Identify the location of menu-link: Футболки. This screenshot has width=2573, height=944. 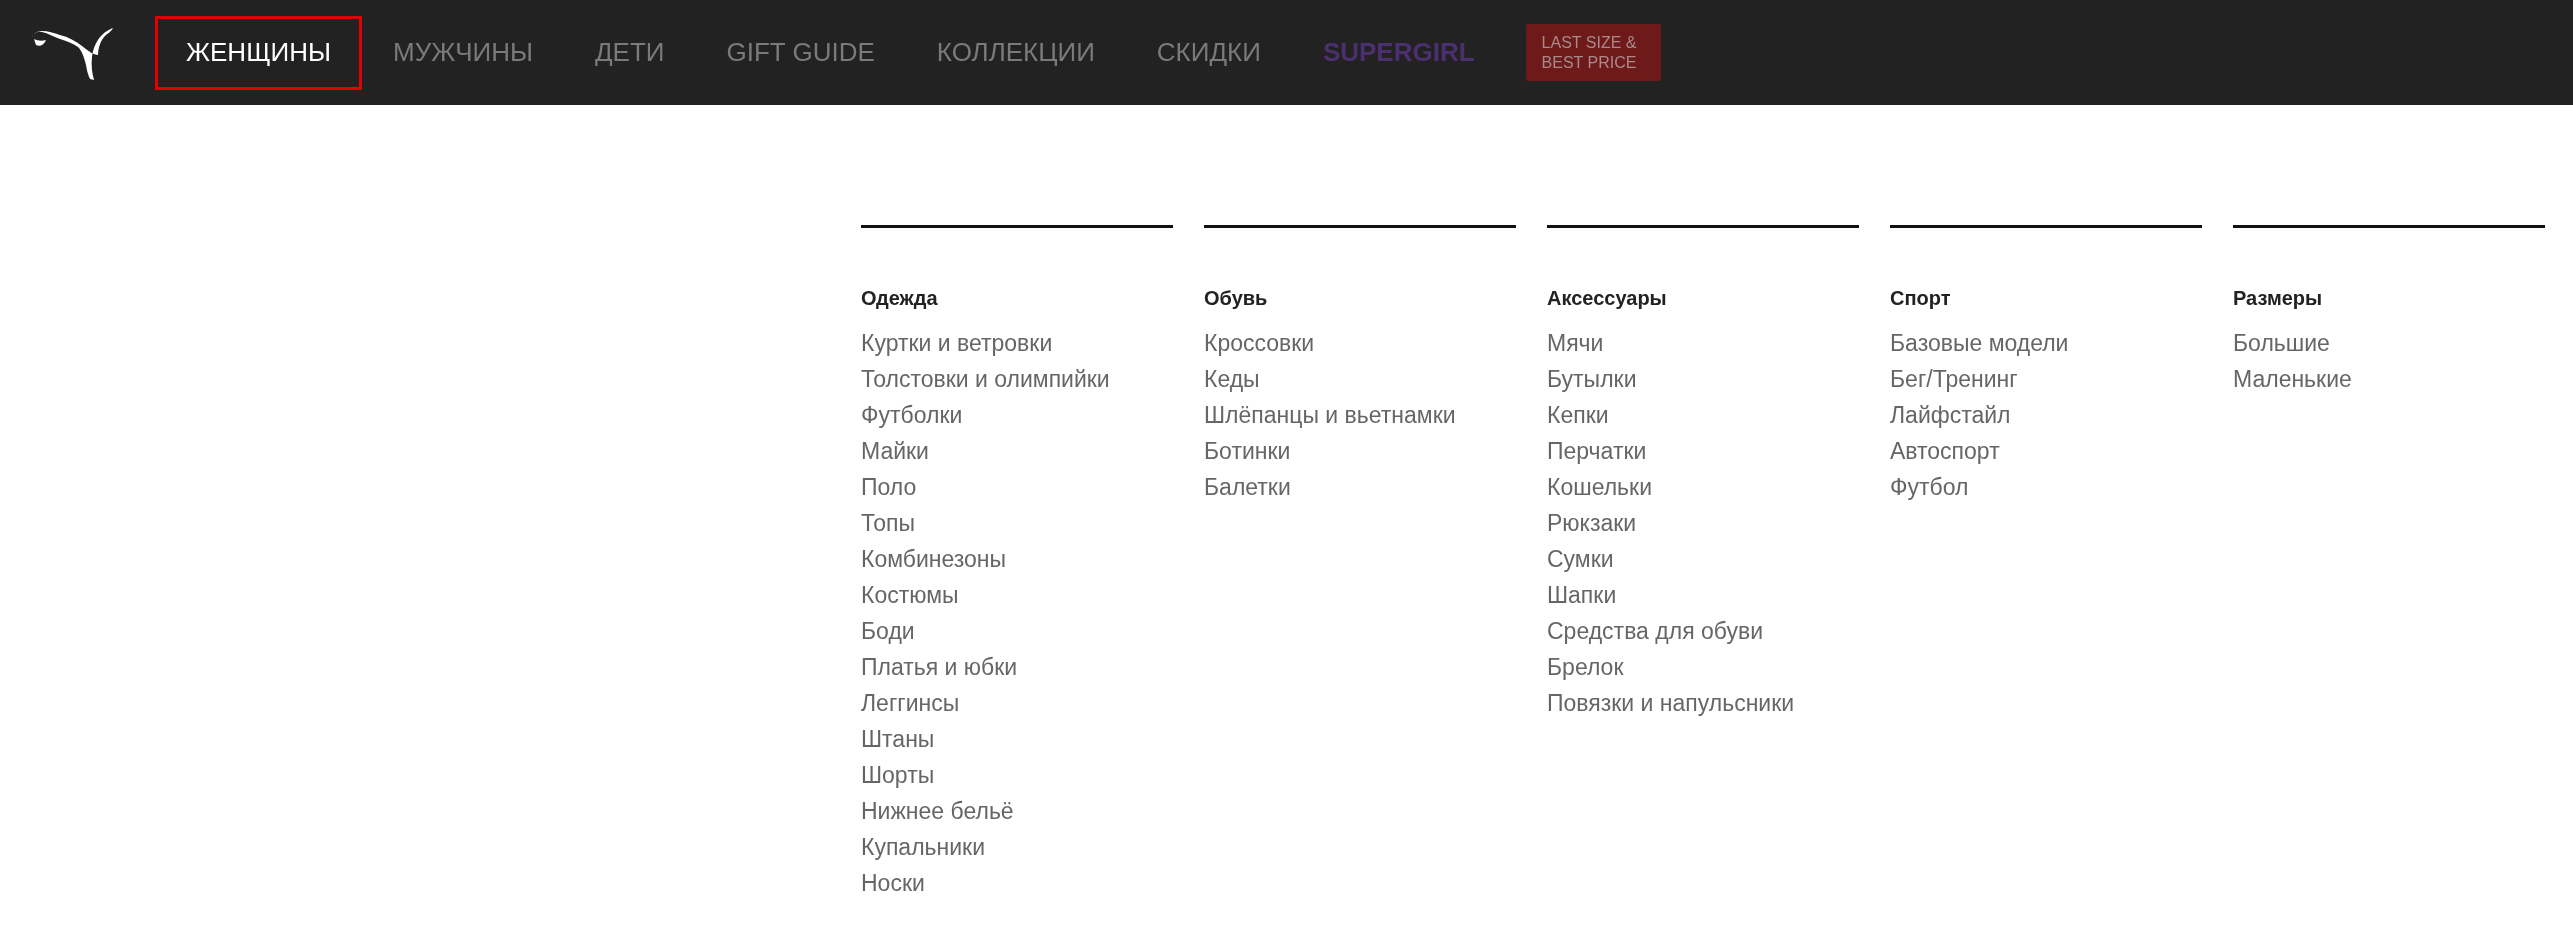
(912, 415).